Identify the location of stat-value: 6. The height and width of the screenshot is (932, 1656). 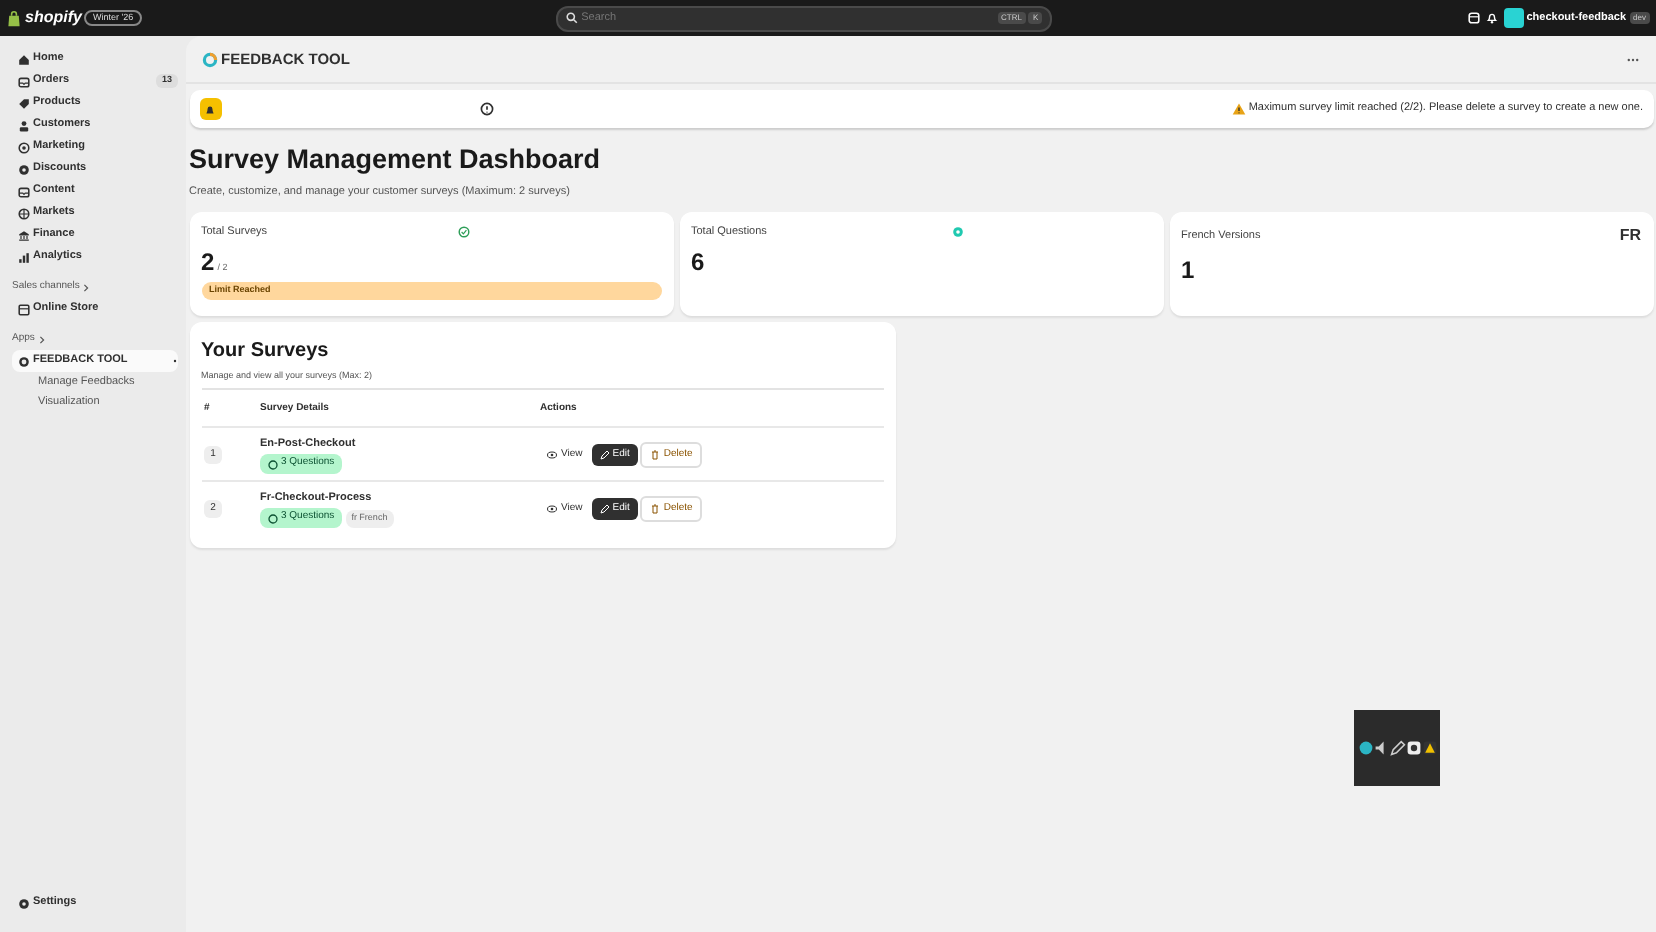
(698, 262).